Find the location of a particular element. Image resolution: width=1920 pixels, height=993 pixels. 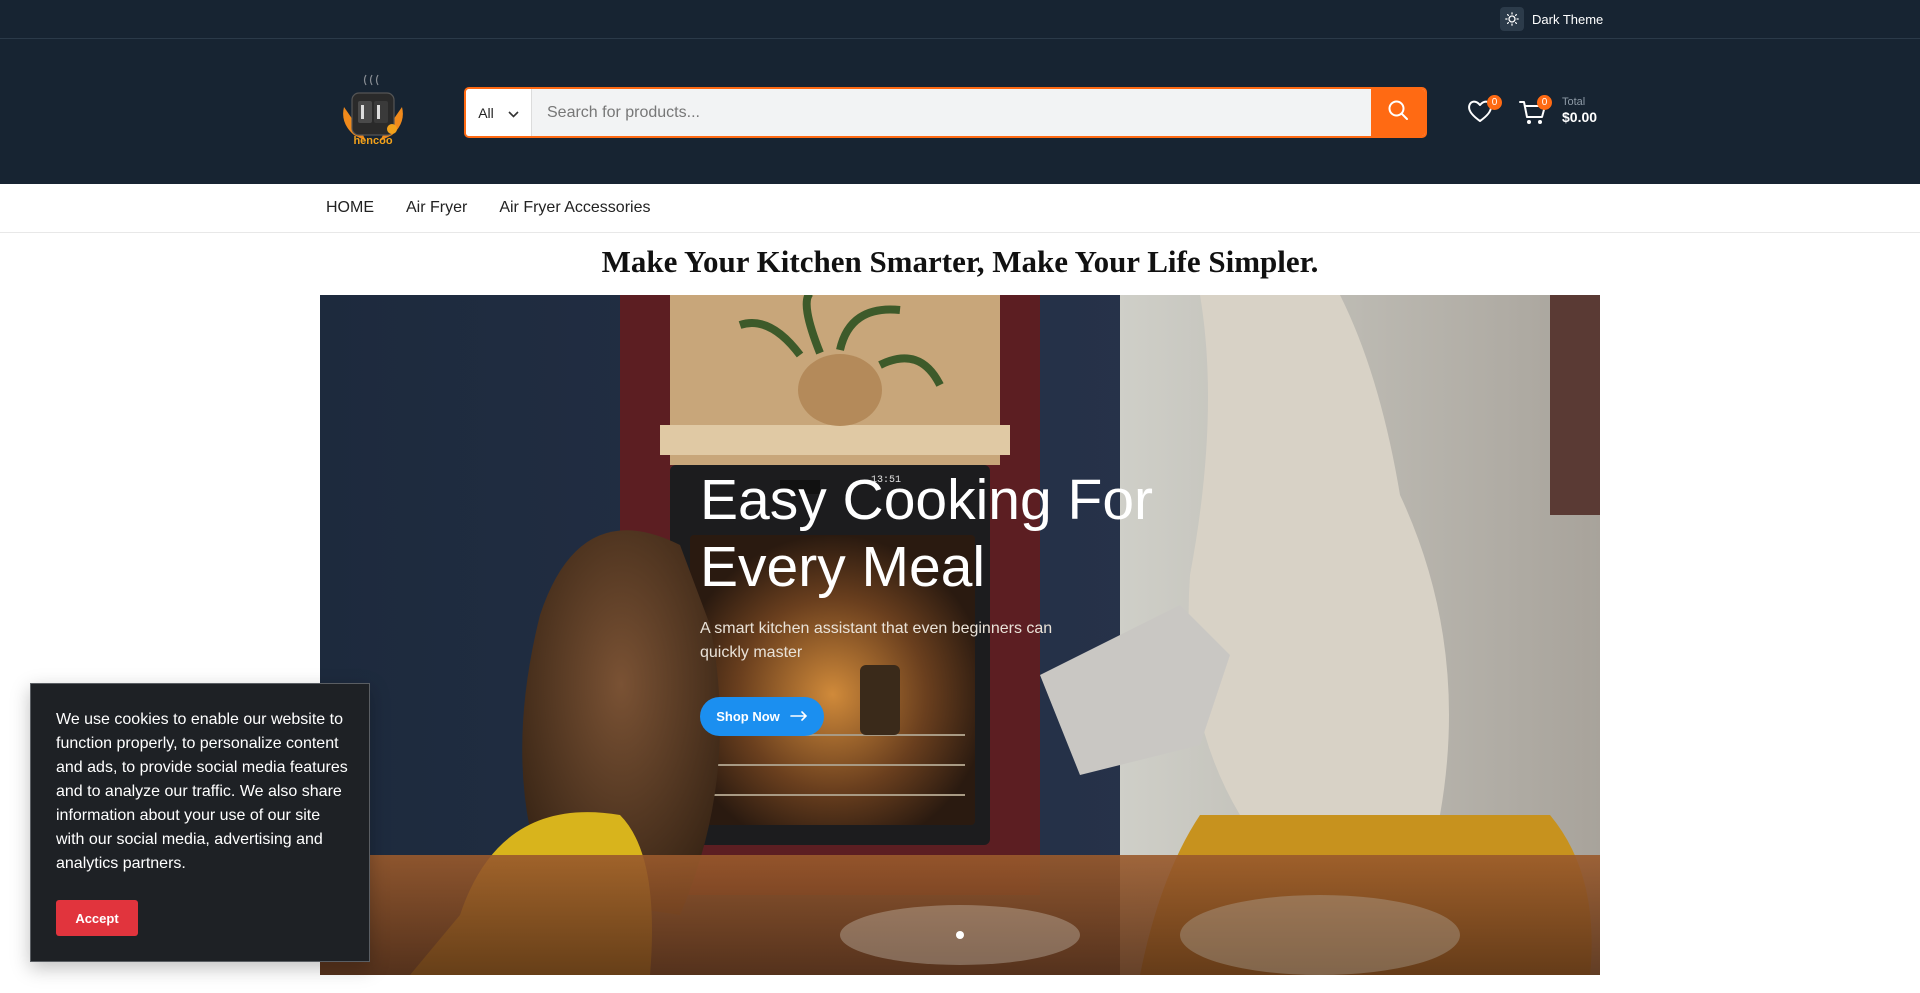

search-input is located at coordinates (951, 112).